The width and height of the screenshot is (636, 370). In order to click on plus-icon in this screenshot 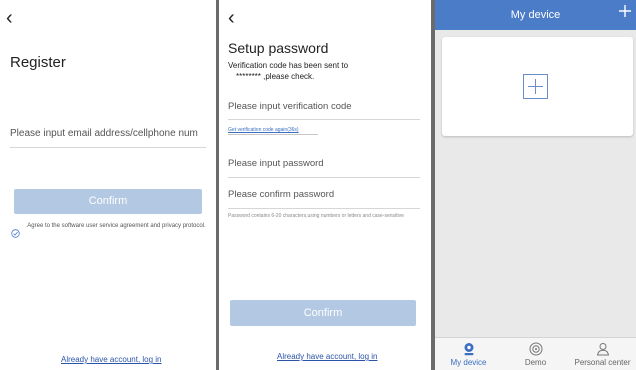, I will do `click(625, 11)`.